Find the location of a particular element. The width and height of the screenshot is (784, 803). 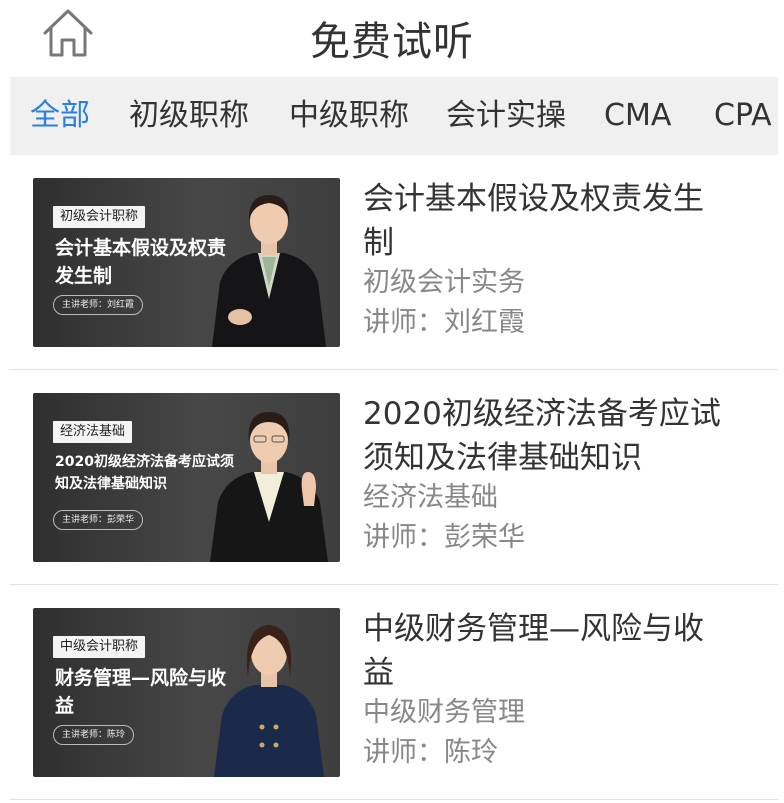

teacher-name: 刘红霞 is located at coordinates (484, 322).